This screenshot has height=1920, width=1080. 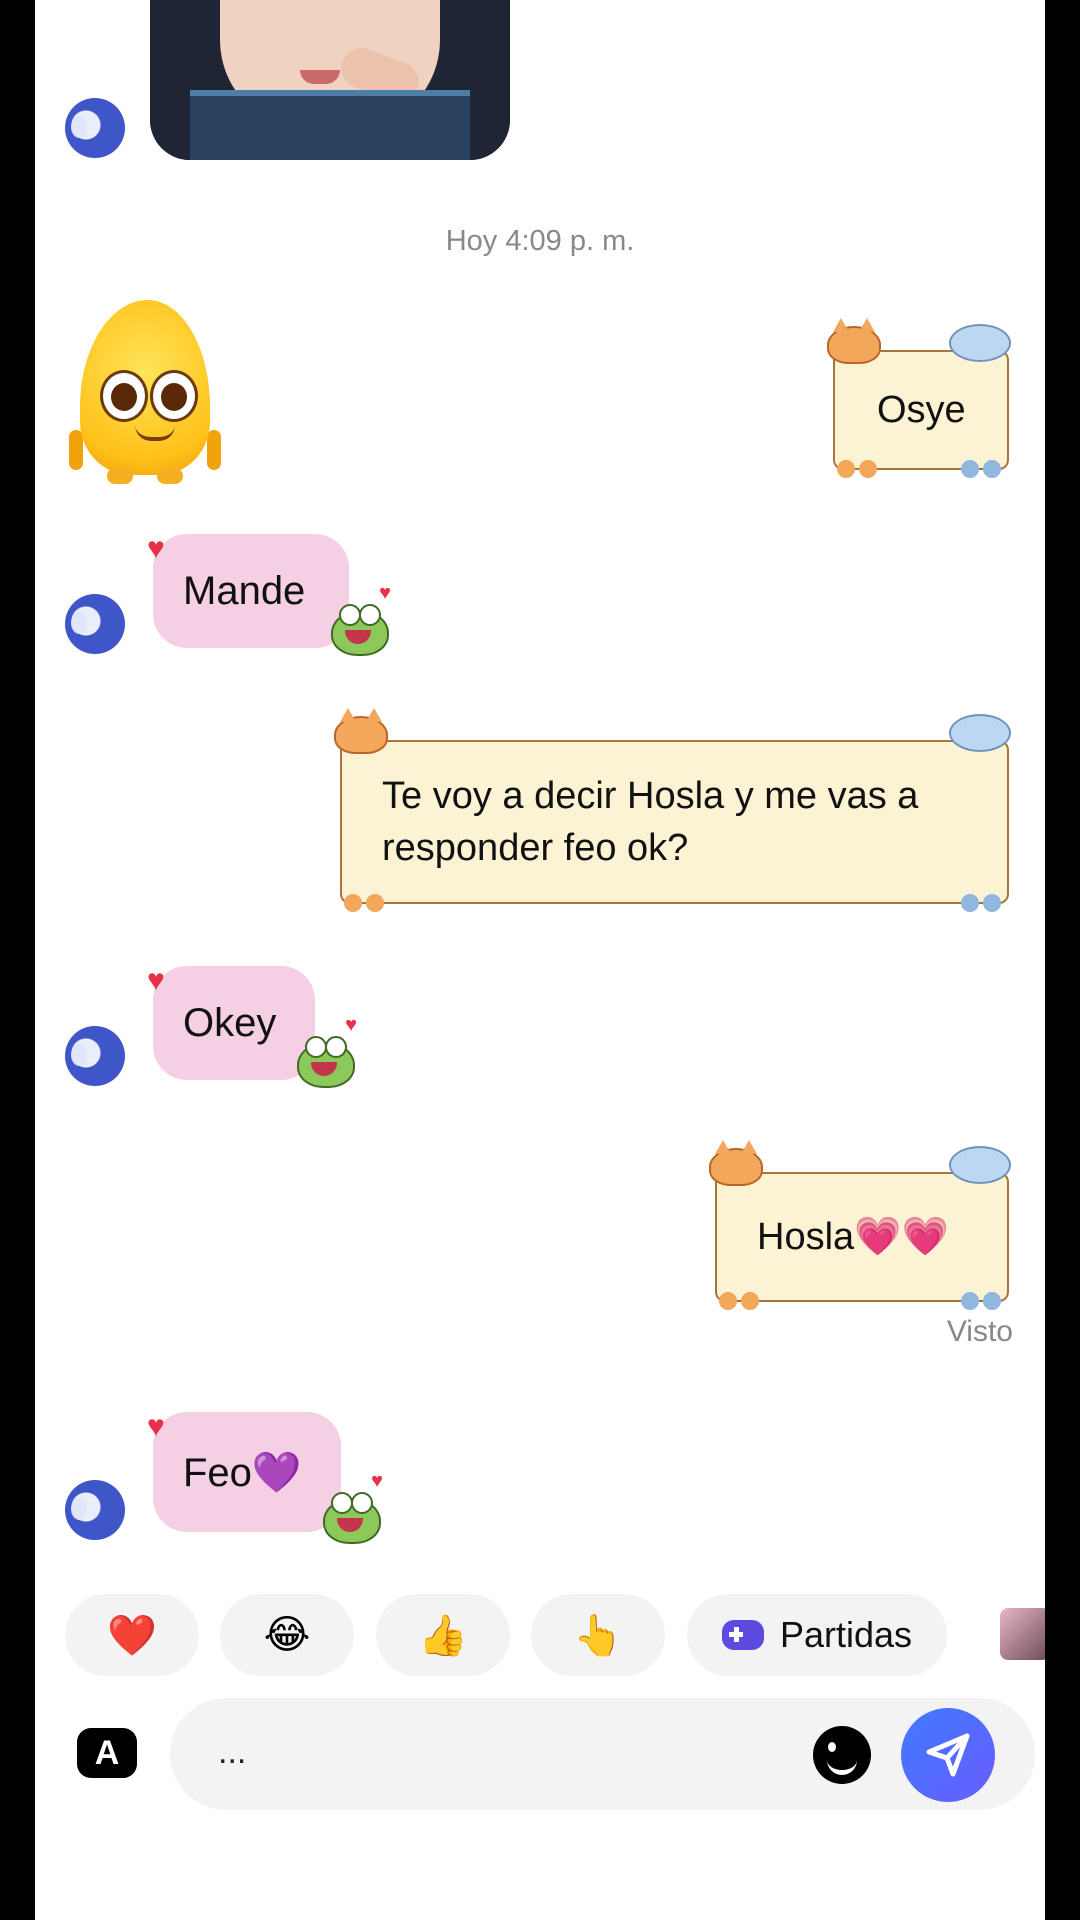 I want to click on sticker-message, so click(x=145, y=395).